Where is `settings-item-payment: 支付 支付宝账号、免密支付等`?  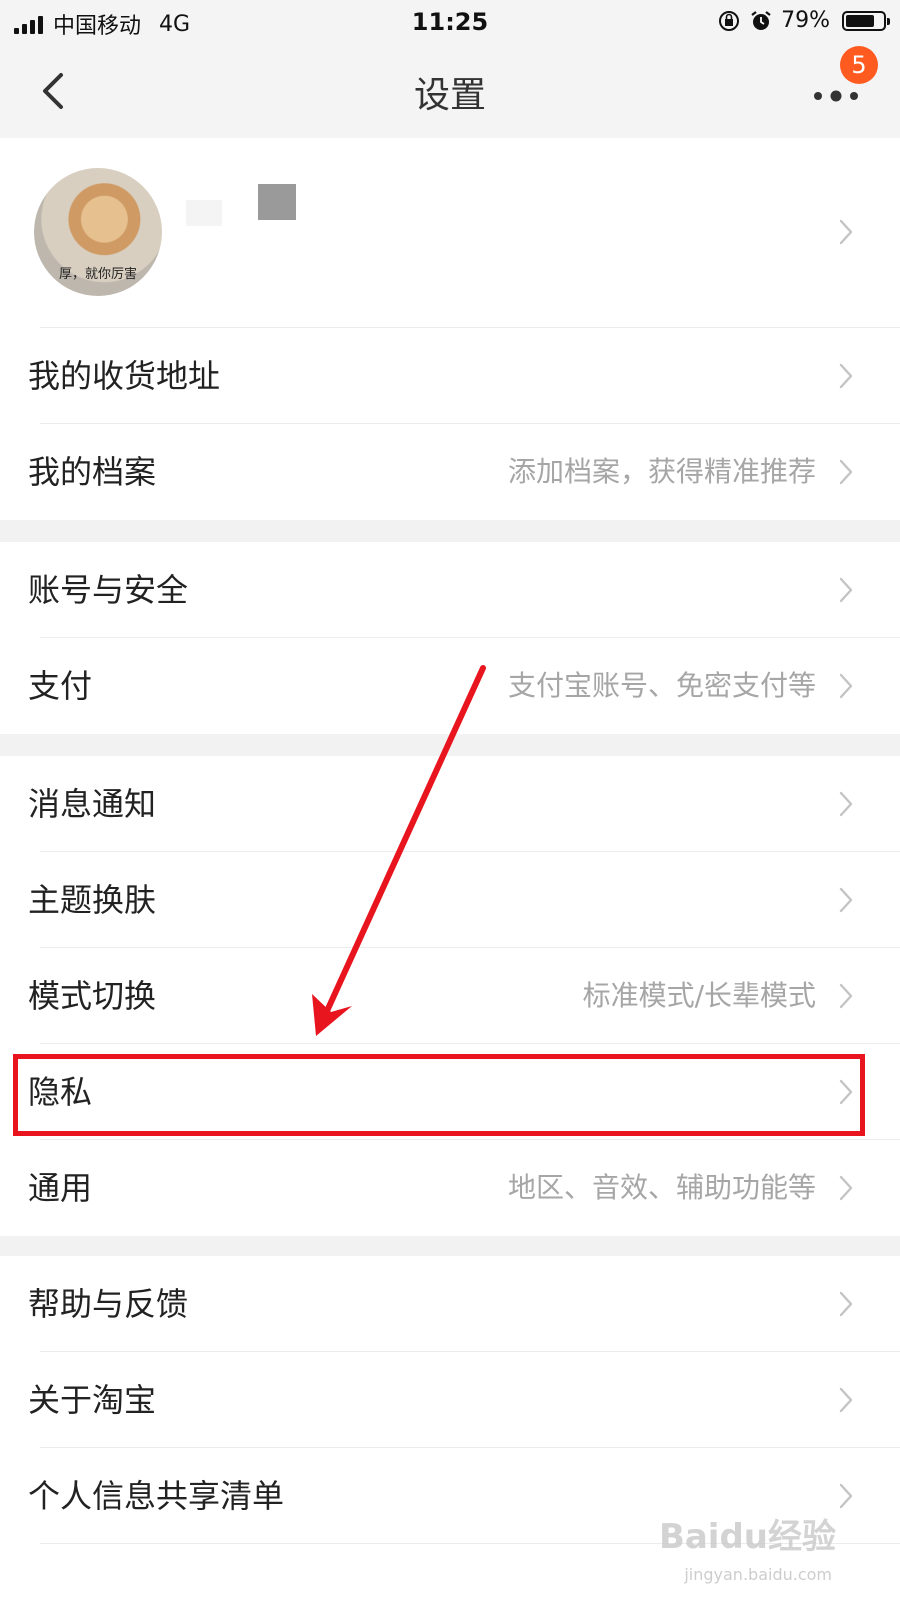 settings-item-payment: 支付 支付宝账号、免密支付等 is located at coordinates (450, 686).